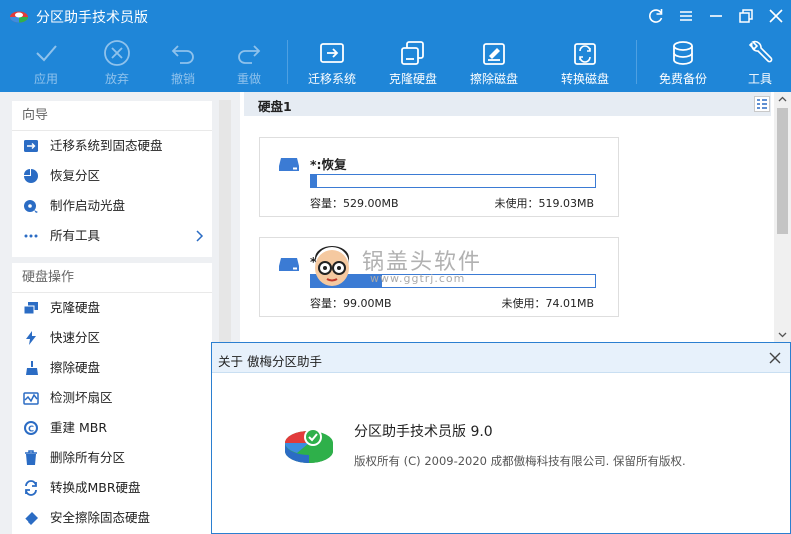  Describe the element at coordinates (31, 518) in the screenshot. I see `eraser-icon` at that location.